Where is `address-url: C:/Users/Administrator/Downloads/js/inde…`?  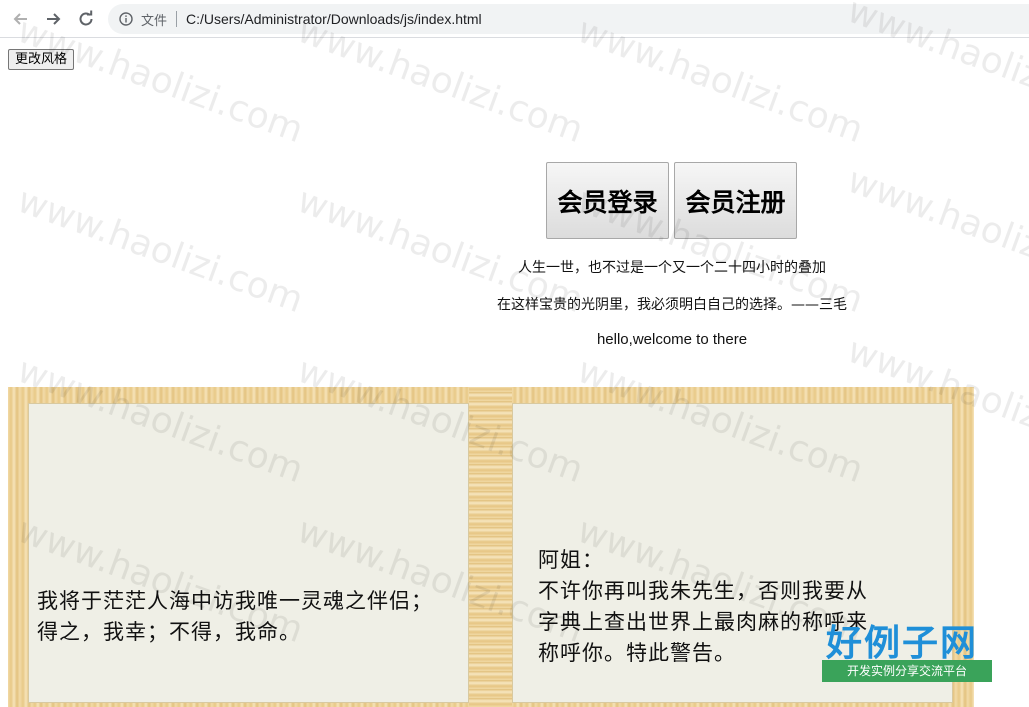 address-url: C:/Users/Administrator/Downloads/js/inde… is located at coordinates (334, 19).